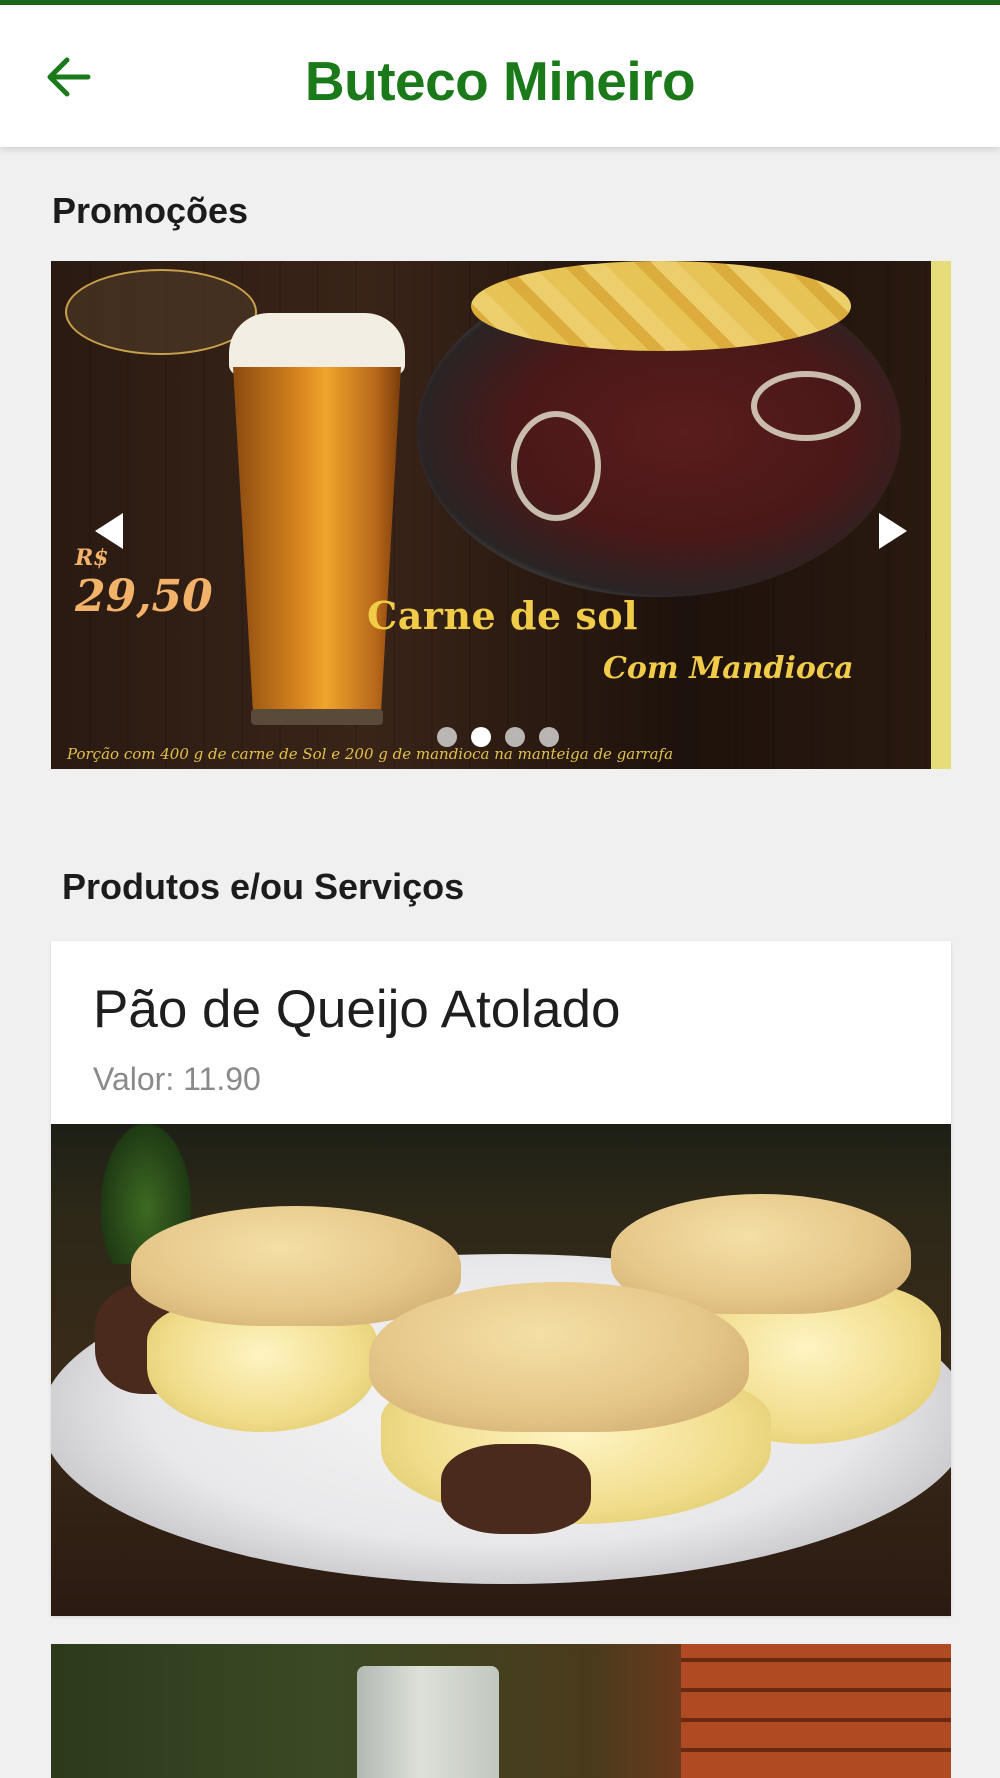  Describe the element at coordinates (503, 615) in the screenshot. I see `promo-name: Carne de sol` at that location.